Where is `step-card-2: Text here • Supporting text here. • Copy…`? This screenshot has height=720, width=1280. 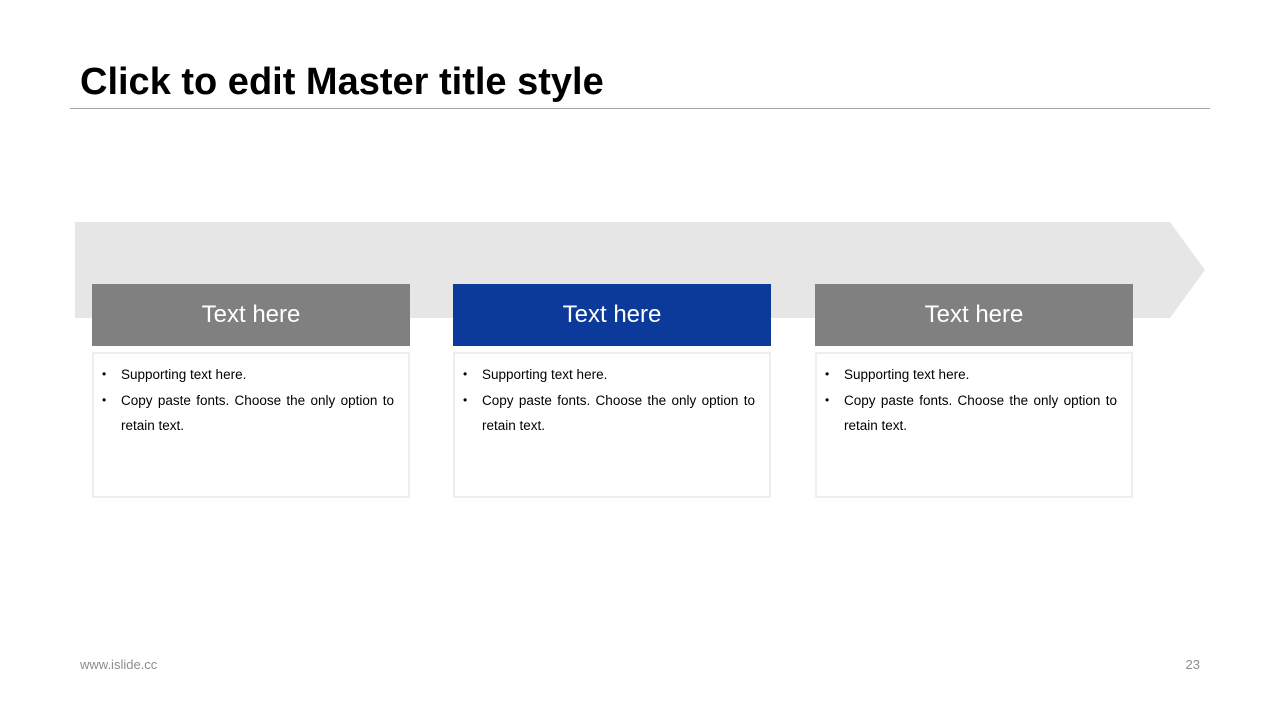 step-card-2: Text here • Supporting text here. • Copy… is located at coordinates (612, 391).